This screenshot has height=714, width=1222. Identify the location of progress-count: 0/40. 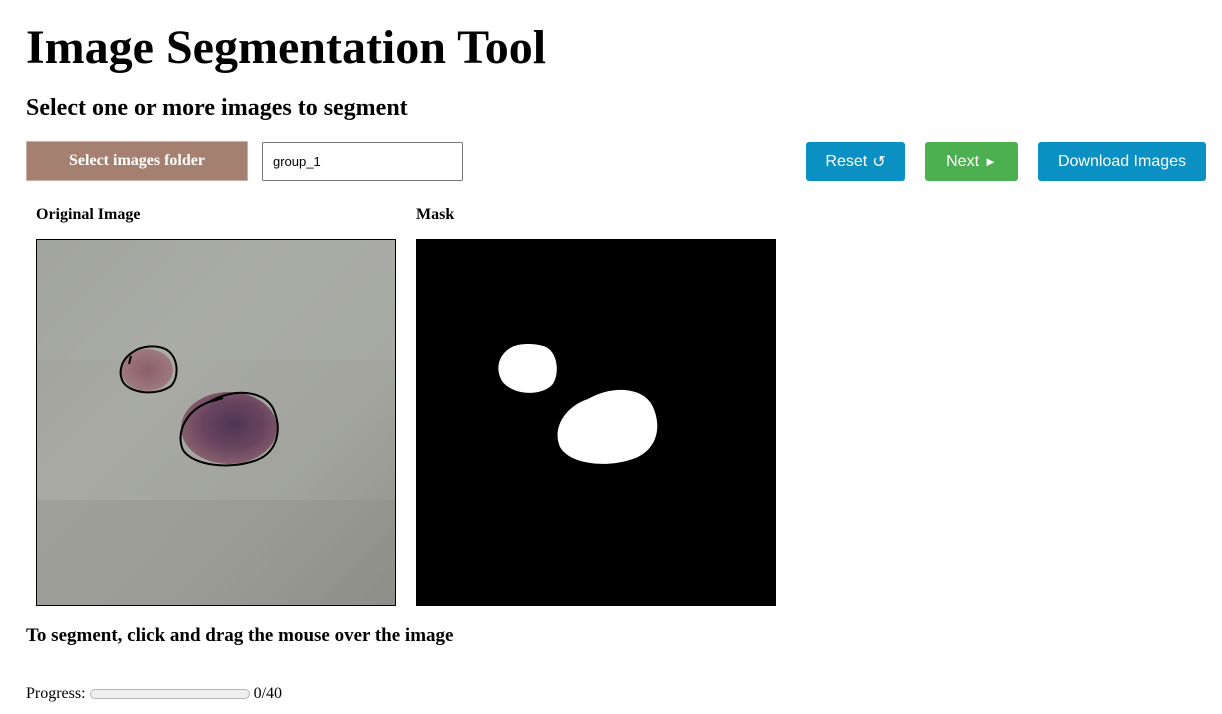
(268, 693).